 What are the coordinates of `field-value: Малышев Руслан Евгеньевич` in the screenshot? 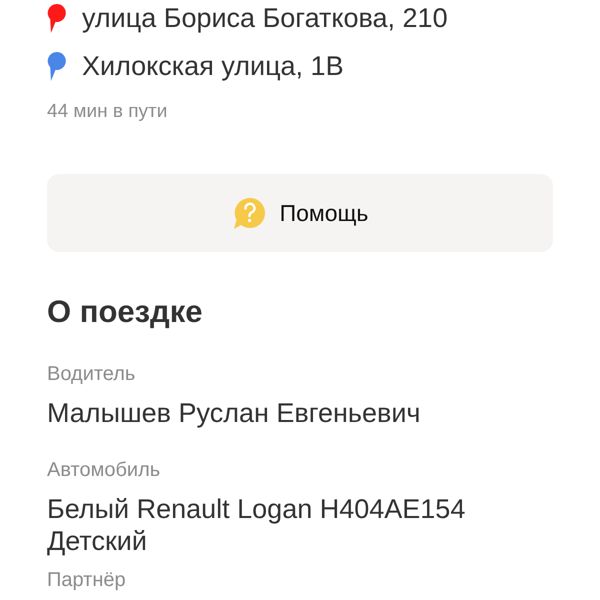 It's located at (233, 413).